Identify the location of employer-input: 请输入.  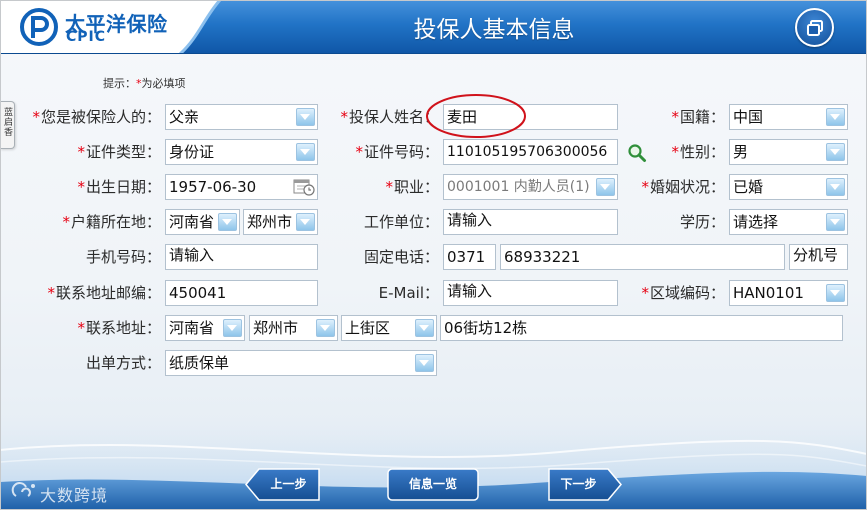
(530, 222).